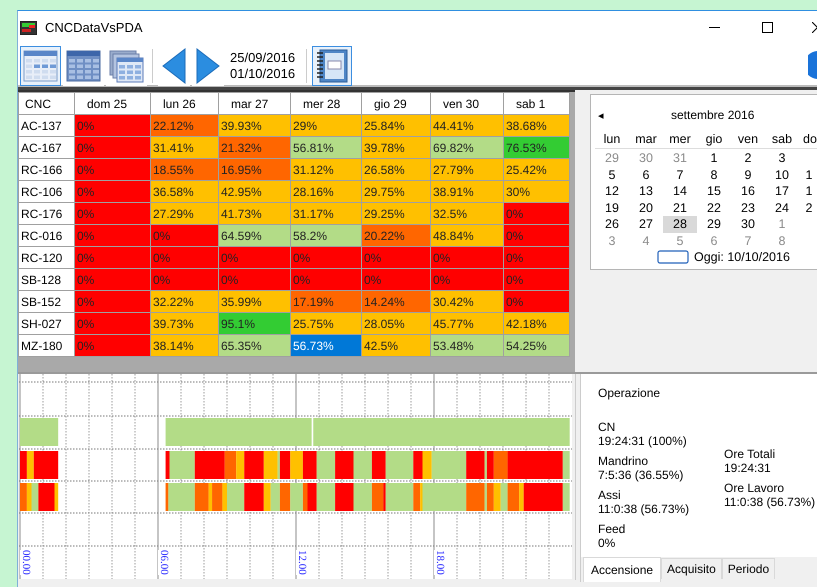 The height and width of the screenshot is (587, 817). What do you see at coordinates (612, 174) in the screenshot?
I see `calendar-day: 5` at bounding box center [612, 174].